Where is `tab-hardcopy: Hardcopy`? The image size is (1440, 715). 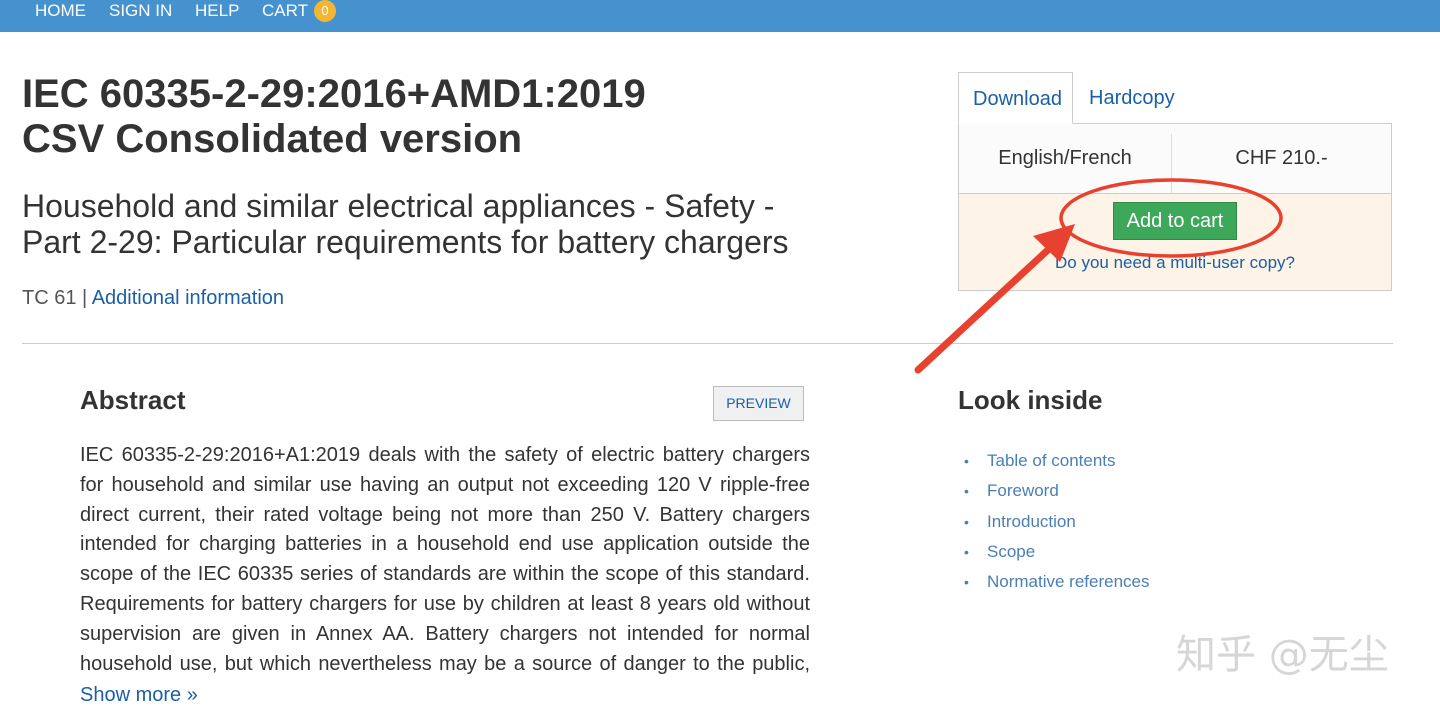 tab-hardcopy: Hardcopy is located at coordinates (1132, 98).